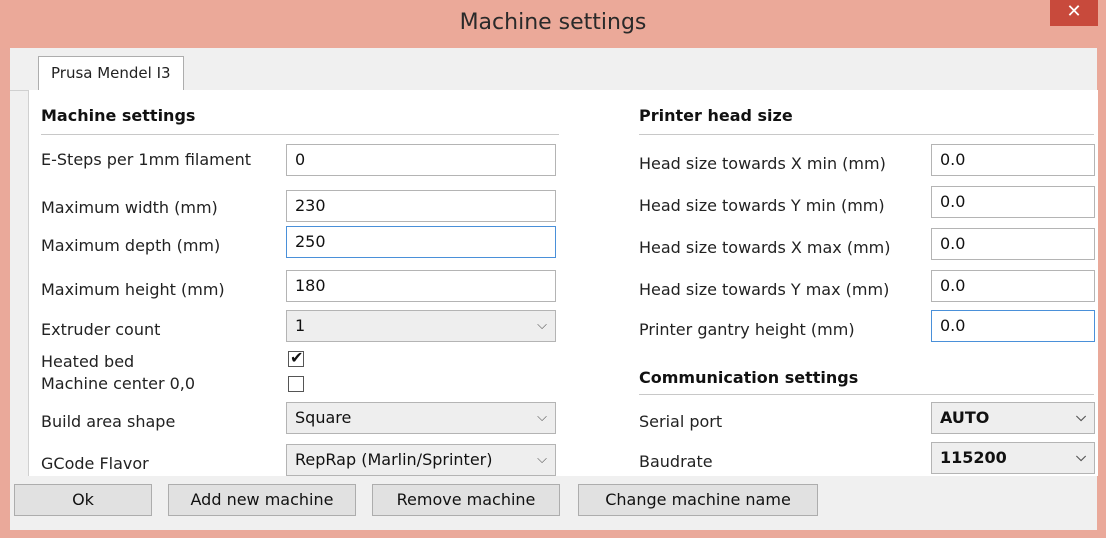 The image size is (1106, 538). What do you see at coordinates (765, 247) in the screenshot?
I see `head-xmax-label: Head size towards X max (mm)` at bounding box center [765, 247].